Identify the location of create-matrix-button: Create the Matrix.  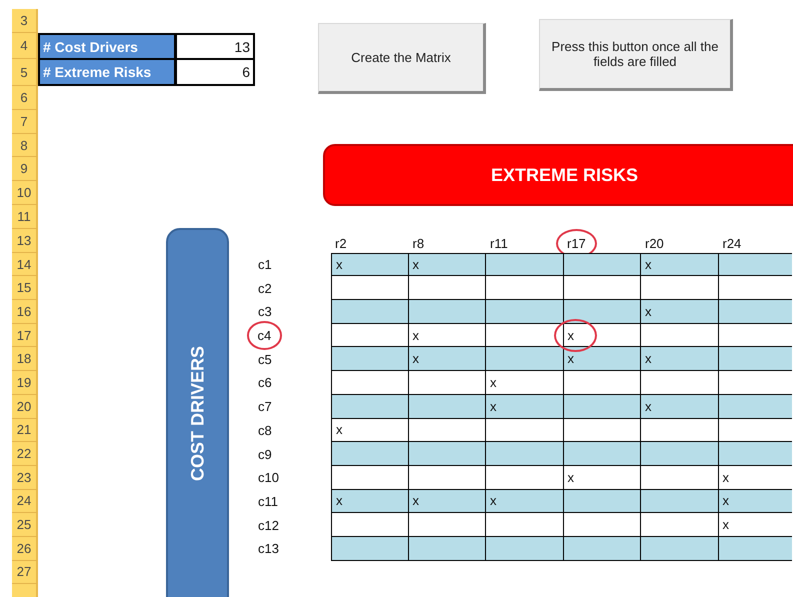
(402, 58).